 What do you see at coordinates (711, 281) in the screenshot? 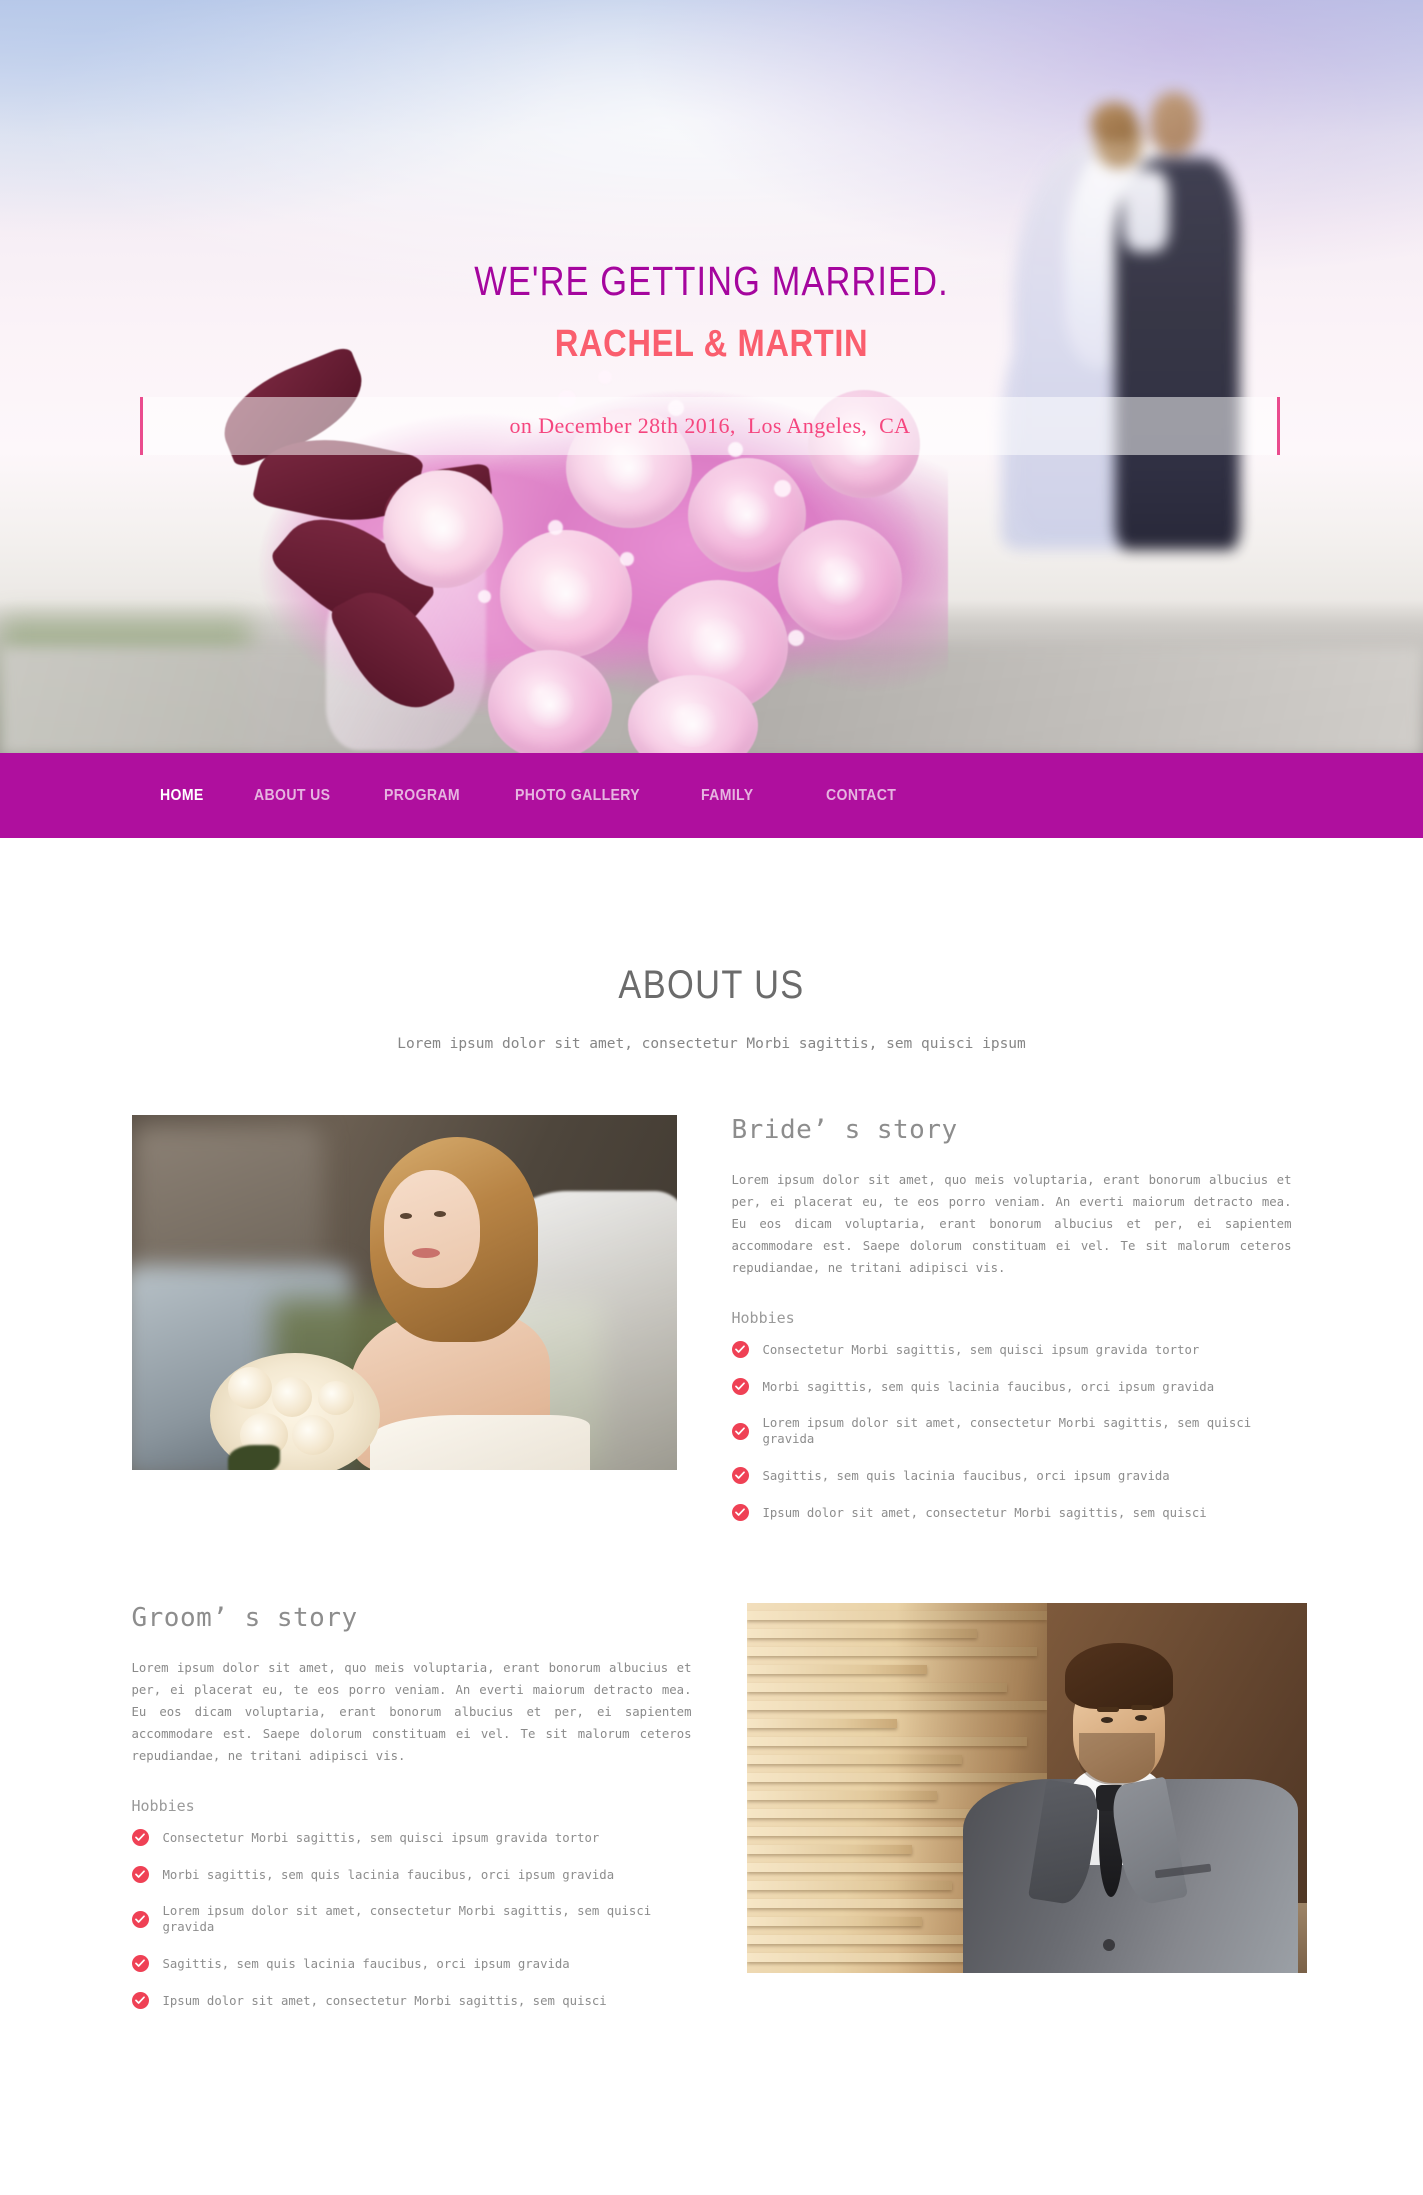
I see `hero-title: WE'RE GETTING MARRIED.` at bounding box center [711, 281].